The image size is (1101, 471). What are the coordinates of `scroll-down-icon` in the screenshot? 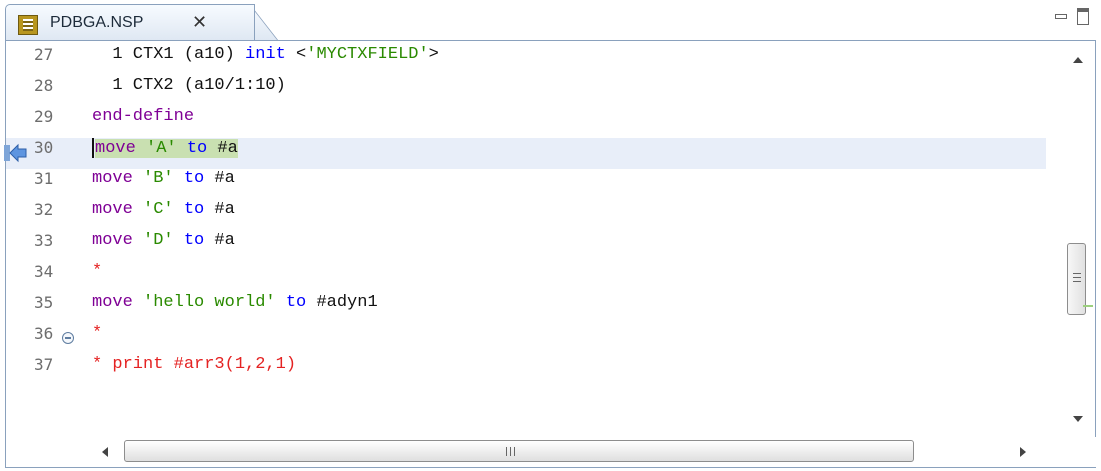 It's located at (1078, 419).